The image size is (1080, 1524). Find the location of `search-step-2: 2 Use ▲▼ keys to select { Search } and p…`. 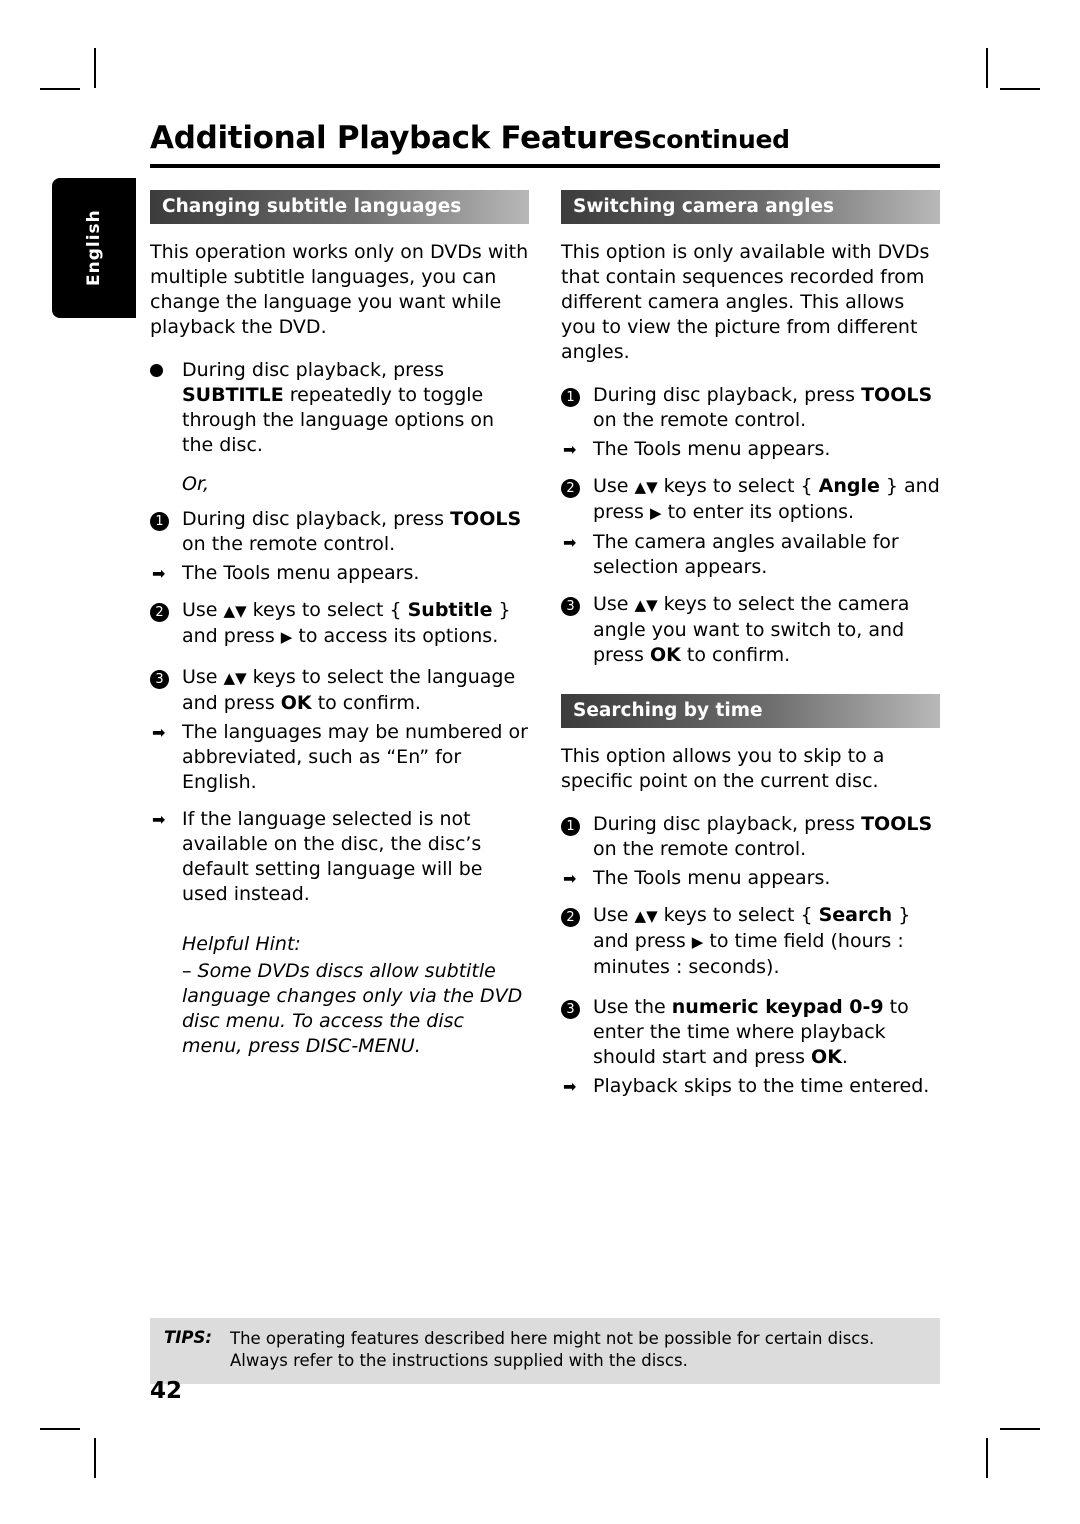

search-step-2: 2 Use ▲▼ keys to select { Search } and p… is located at coordinates (750, 941).